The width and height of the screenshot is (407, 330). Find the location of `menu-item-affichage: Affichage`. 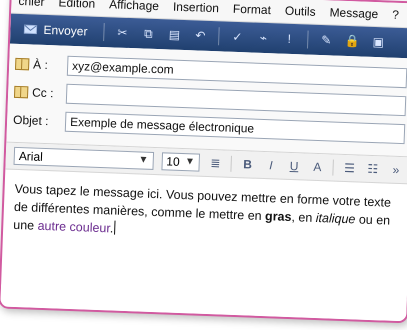

menu-item-affichage: Affichage is located at coordinates (134, 6).